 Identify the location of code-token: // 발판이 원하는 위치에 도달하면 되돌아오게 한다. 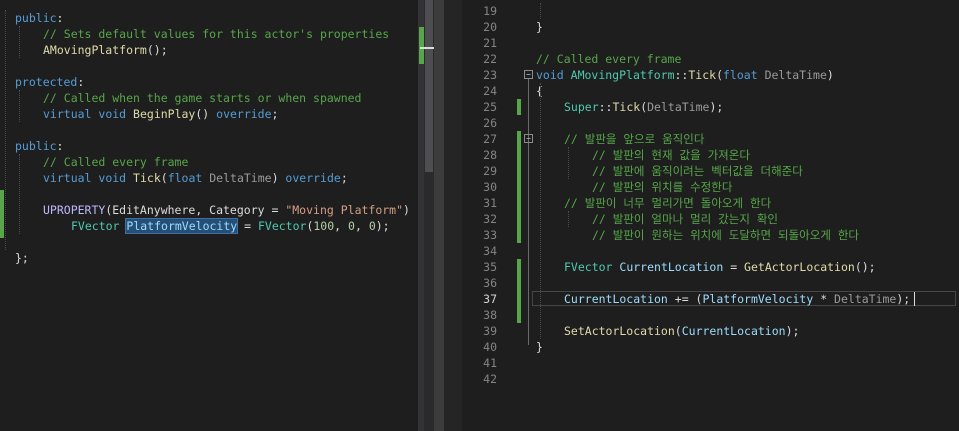
(725, 235).